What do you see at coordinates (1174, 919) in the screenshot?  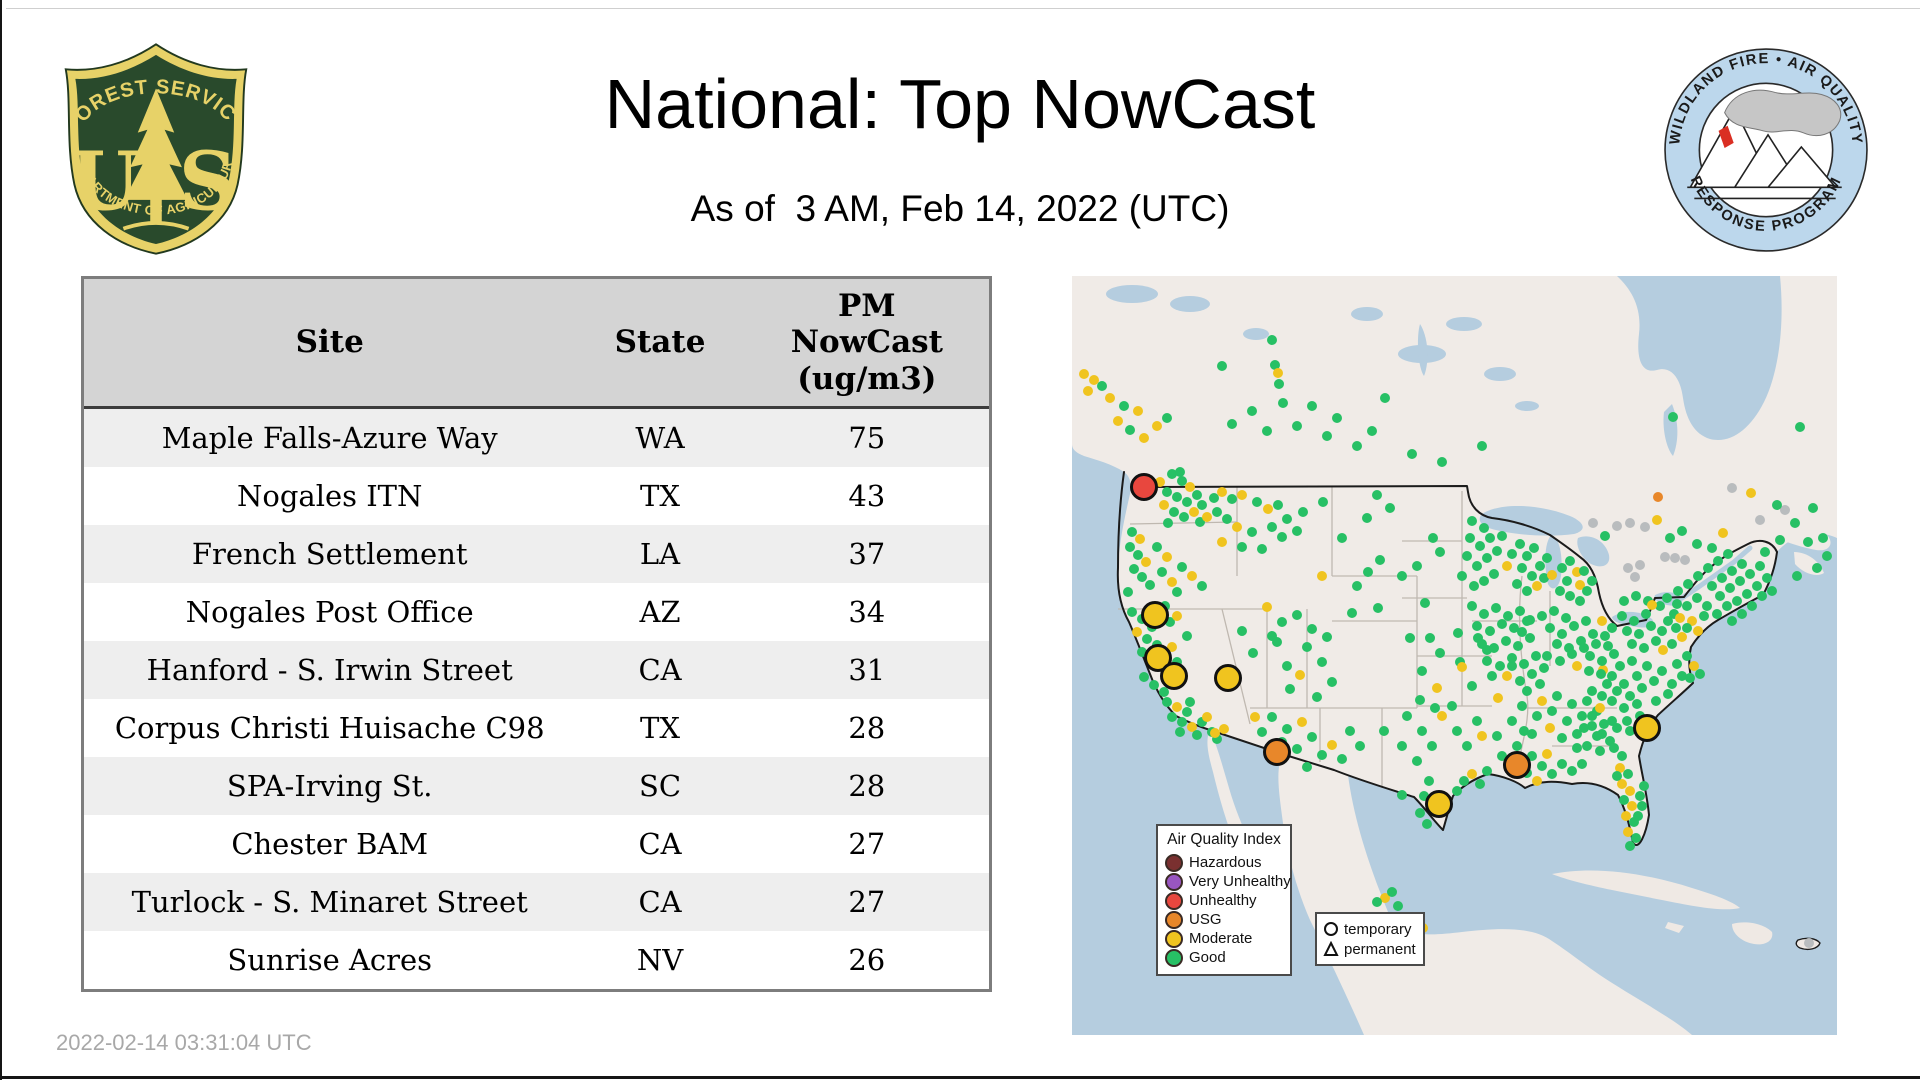 I see `aqi-color-swatch` at bounding box center [1174, 919].